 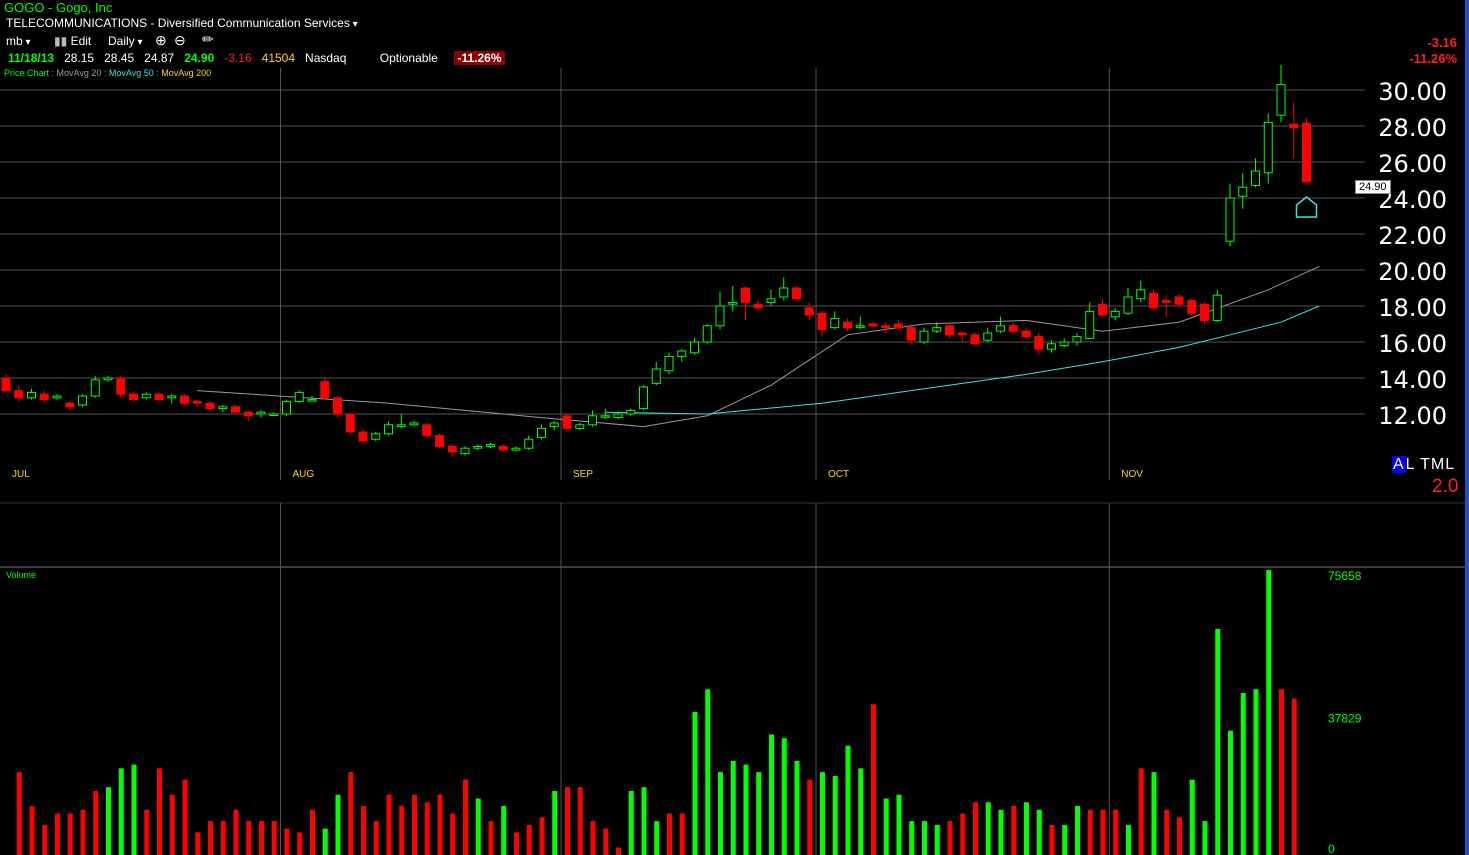 What do you see at coordinates (1412, 344) in the screenshot?
I see `price-tick-label: 16.00` at bounding box center [1412, 344].